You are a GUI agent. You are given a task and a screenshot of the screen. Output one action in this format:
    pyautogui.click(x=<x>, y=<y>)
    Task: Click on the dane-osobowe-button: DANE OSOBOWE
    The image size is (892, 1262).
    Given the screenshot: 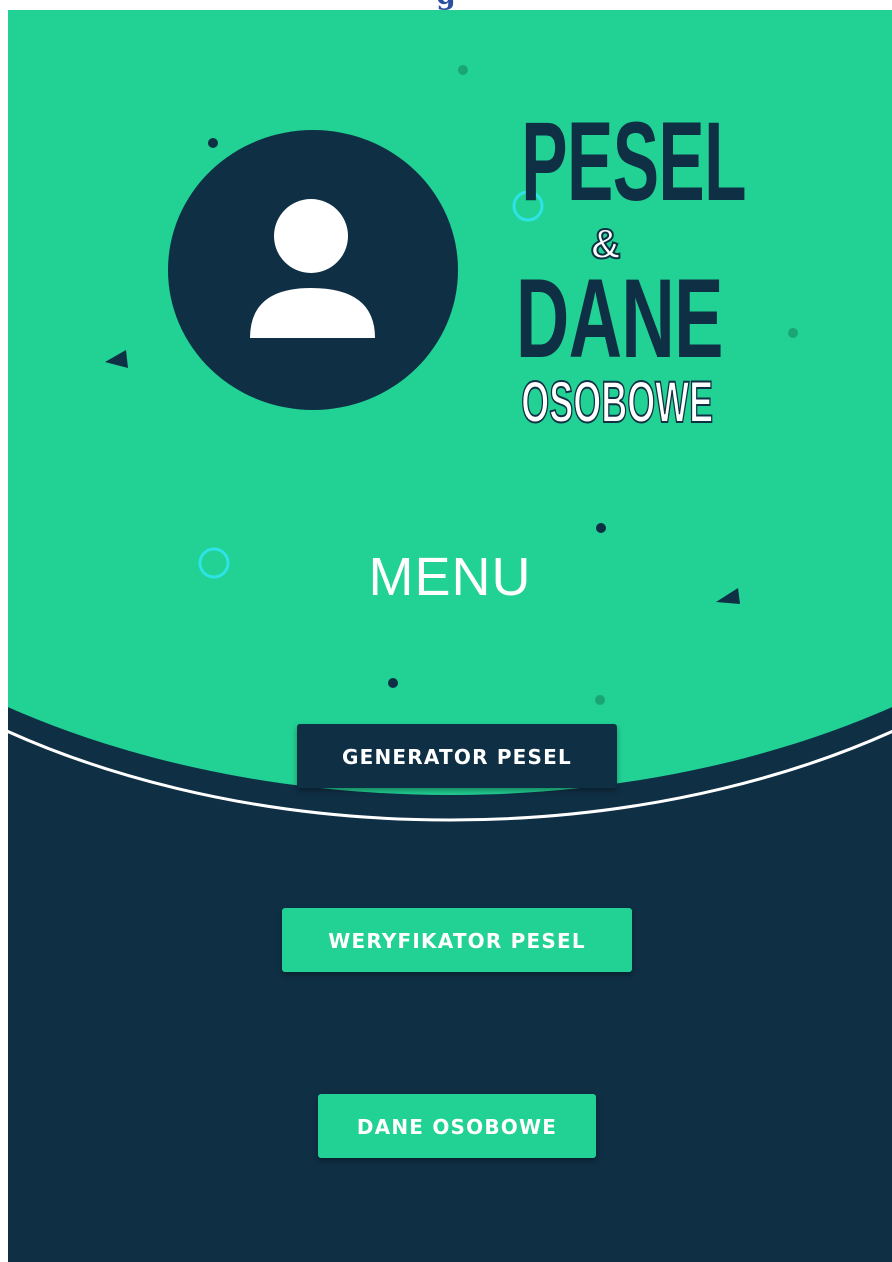 What is the action you would take?
    pyautogui.click(x=457, y=1126)
    